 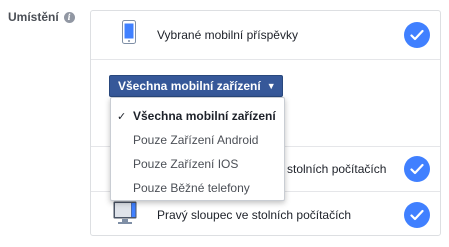 I want to click on menu-item-label: Pouze Zařízení Android, so click(x=196, y=140).